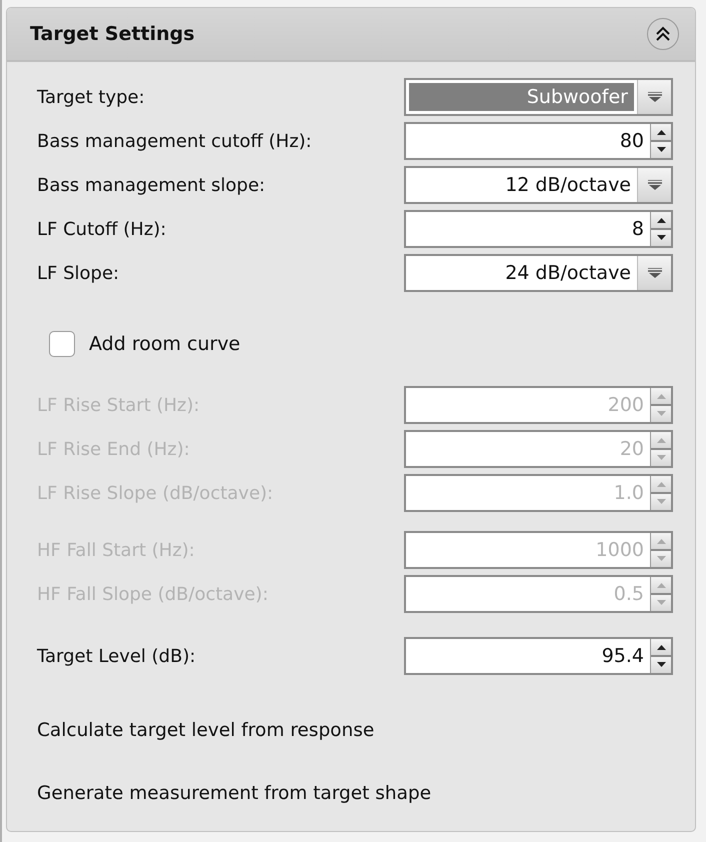 This screenshot has width=706, height=842. Describe the element at coordinates (174, 141) in the screenshot. I see `field-label: Bass management cutoff (Hz):` at that location.